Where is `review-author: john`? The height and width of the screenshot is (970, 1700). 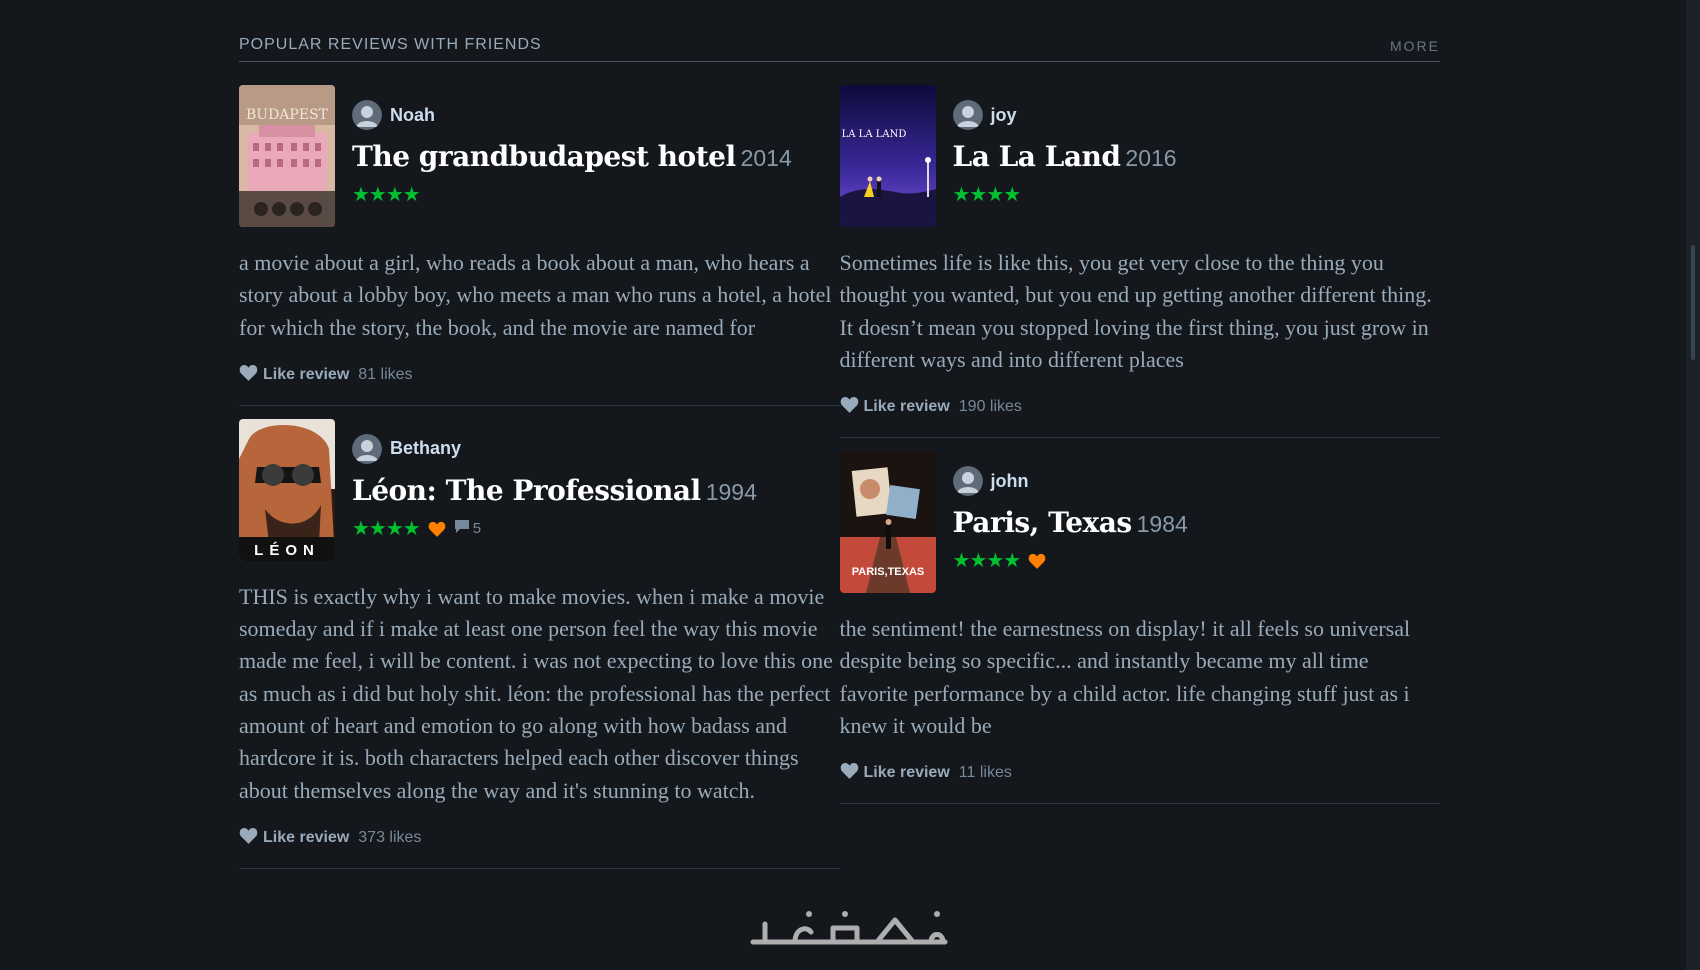
review-author: john is located at coordinates (1010, 481).